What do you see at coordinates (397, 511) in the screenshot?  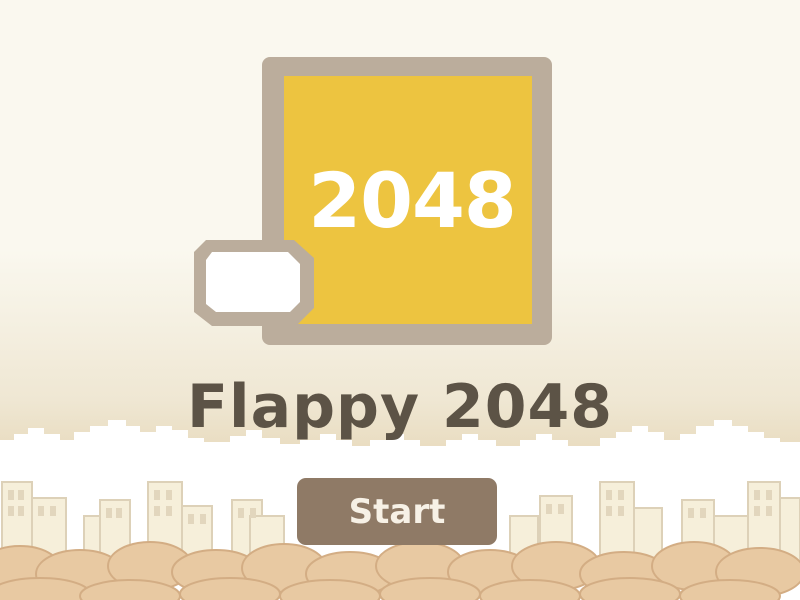 I see `start-button: Start` at bounding box center [397, 511].